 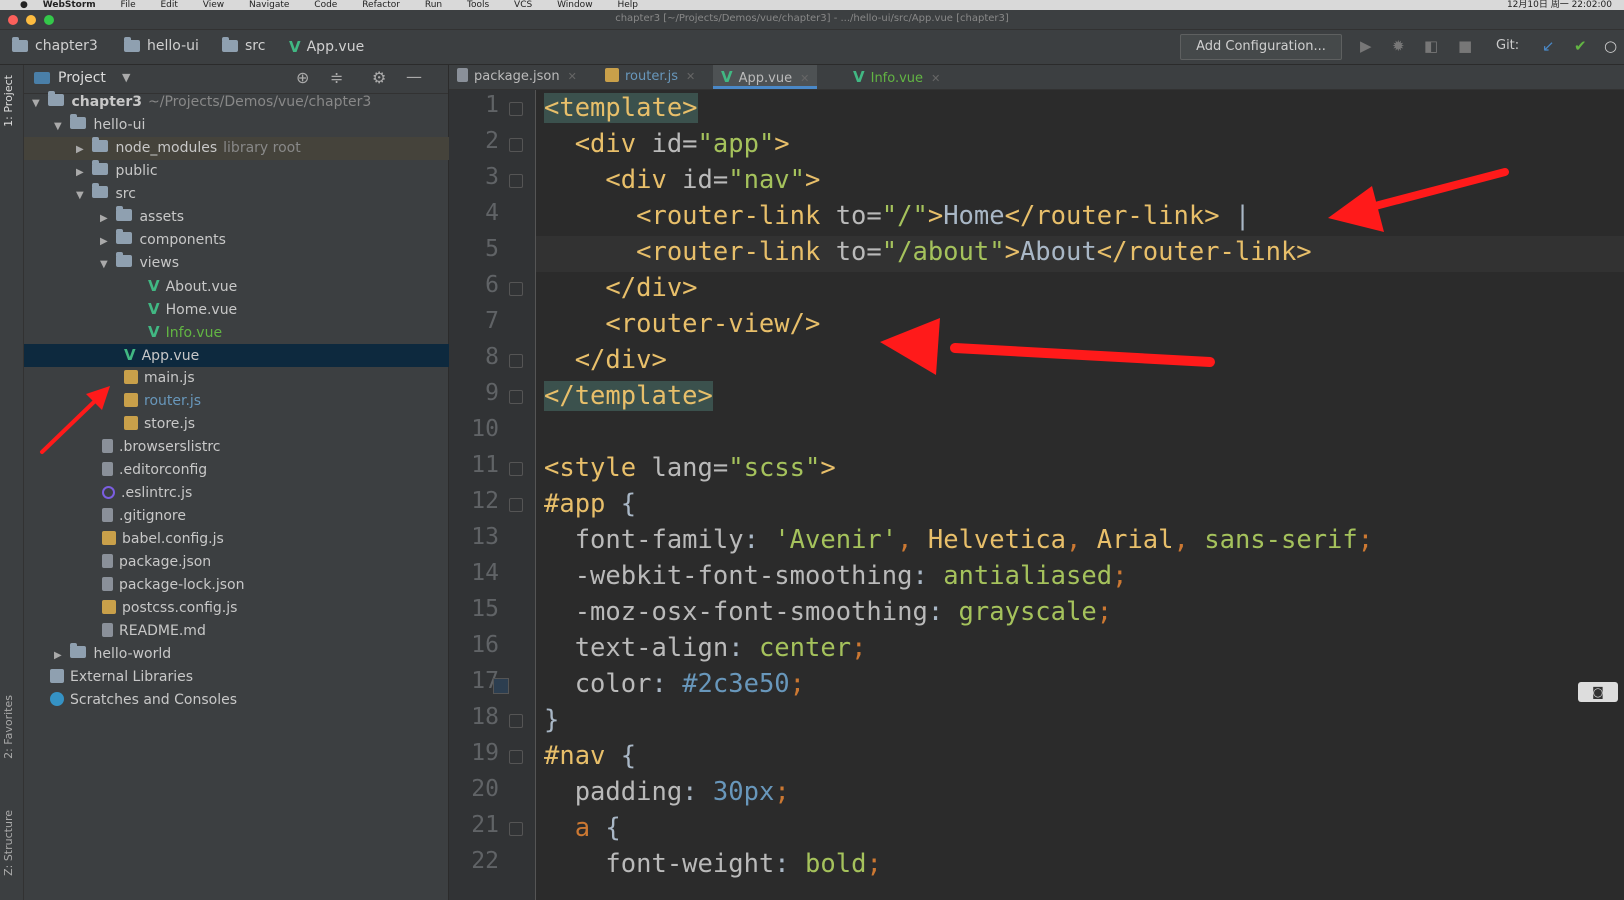 What do you see at coordinates (1047, 346) in the screenshot?
I see `annotation-arrow-line7` at bounding box center [1047, 346].